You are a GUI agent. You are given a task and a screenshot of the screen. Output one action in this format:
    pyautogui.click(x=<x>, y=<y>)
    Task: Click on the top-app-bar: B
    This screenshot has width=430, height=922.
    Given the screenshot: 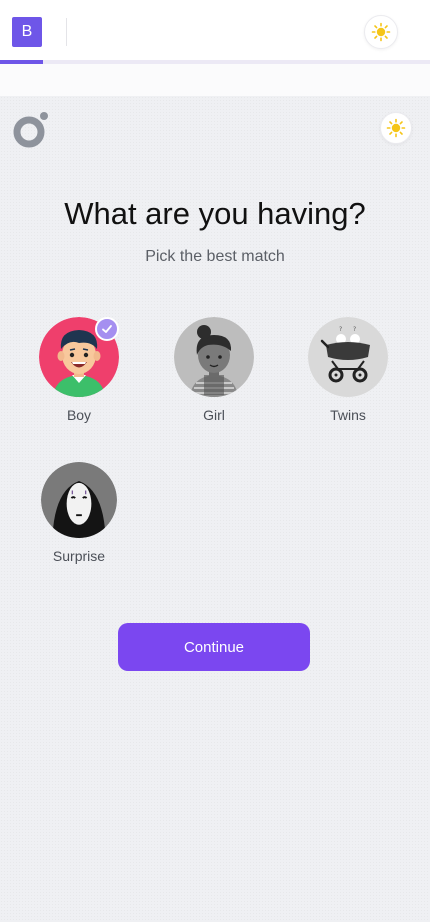 What is the action you would take?
    pyautogui.click(x=215, y=32)
    